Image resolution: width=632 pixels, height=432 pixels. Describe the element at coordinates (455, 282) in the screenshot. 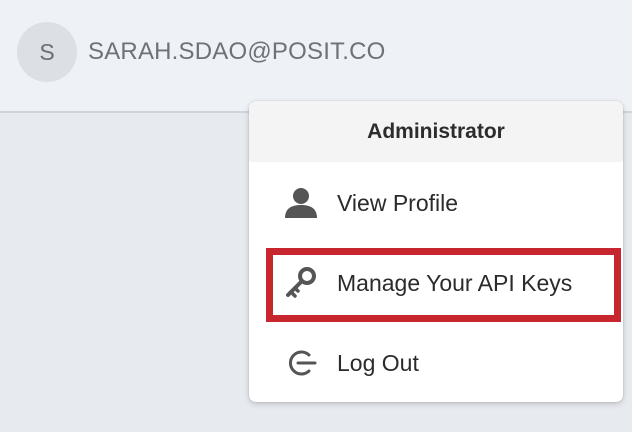

I see `menu-item-label: Manage Your API Keys` at that location.